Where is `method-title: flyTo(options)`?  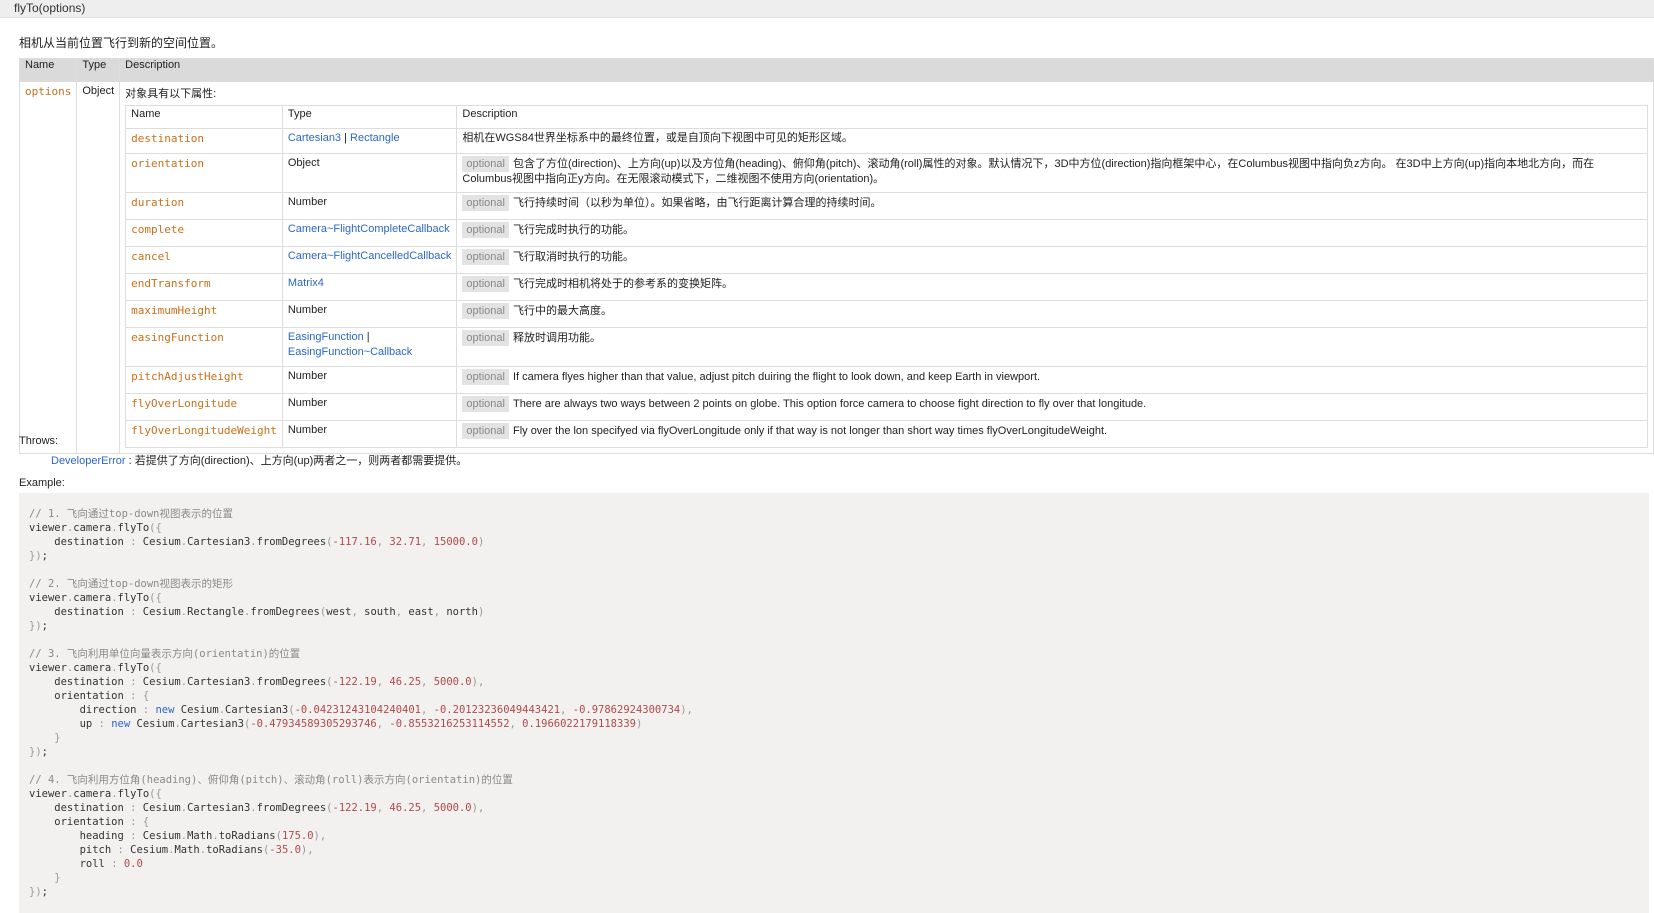 method-title: flyTo(options) is located at coordinates (827, 9).